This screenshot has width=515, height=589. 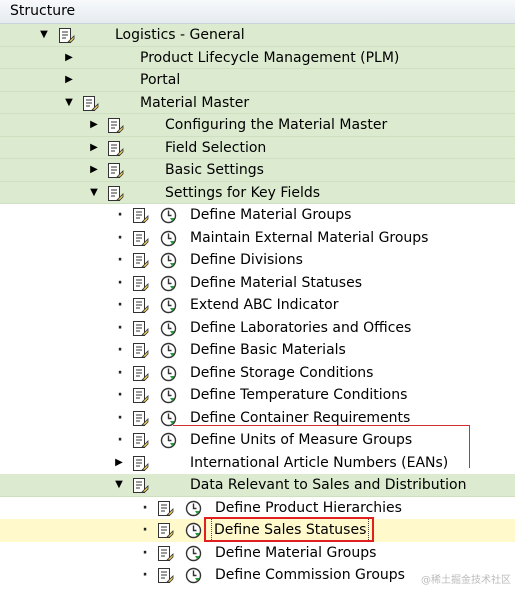 What do you see at coordinates (308, 507) in the screenshot?
I see `tree-label: Define Product Hierarchies` at bounding box center [308, 507].